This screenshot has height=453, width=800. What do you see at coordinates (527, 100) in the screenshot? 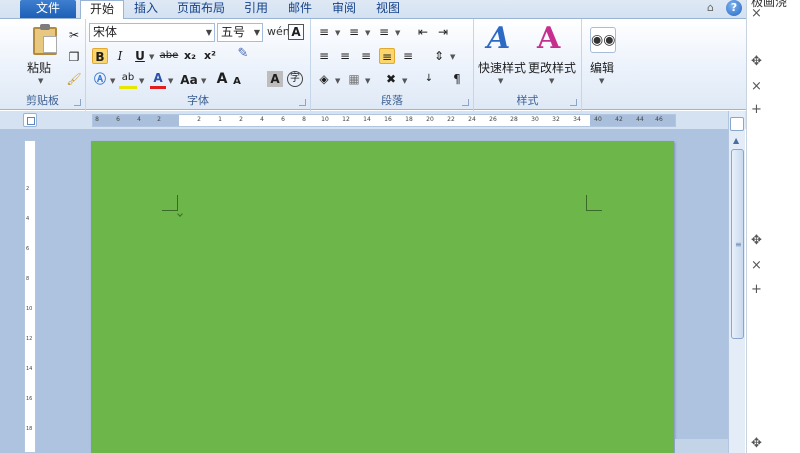
I see `styles-group-label: 样式` at bounding box center [527, 100].